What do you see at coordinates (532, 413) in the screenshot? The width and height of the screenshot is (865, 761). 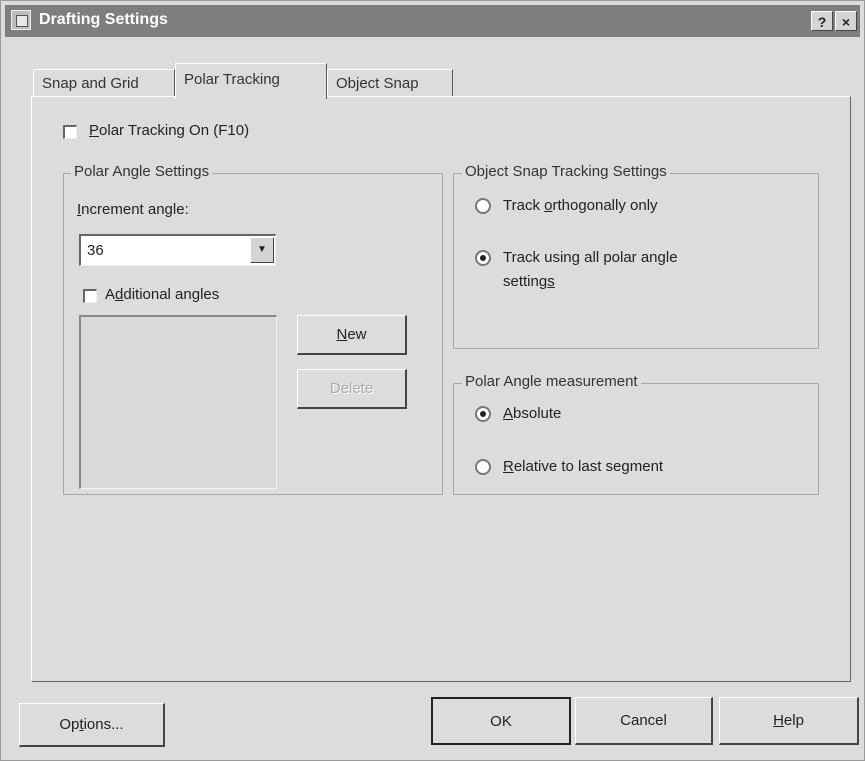 I see `absolute-label: Absolute` at bounding box center [532, 413].